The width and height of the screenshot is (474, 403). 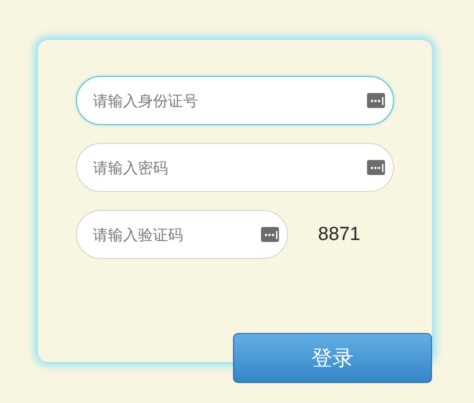 I want to click on captcha-code: 8871, so click(x=339, y=235).